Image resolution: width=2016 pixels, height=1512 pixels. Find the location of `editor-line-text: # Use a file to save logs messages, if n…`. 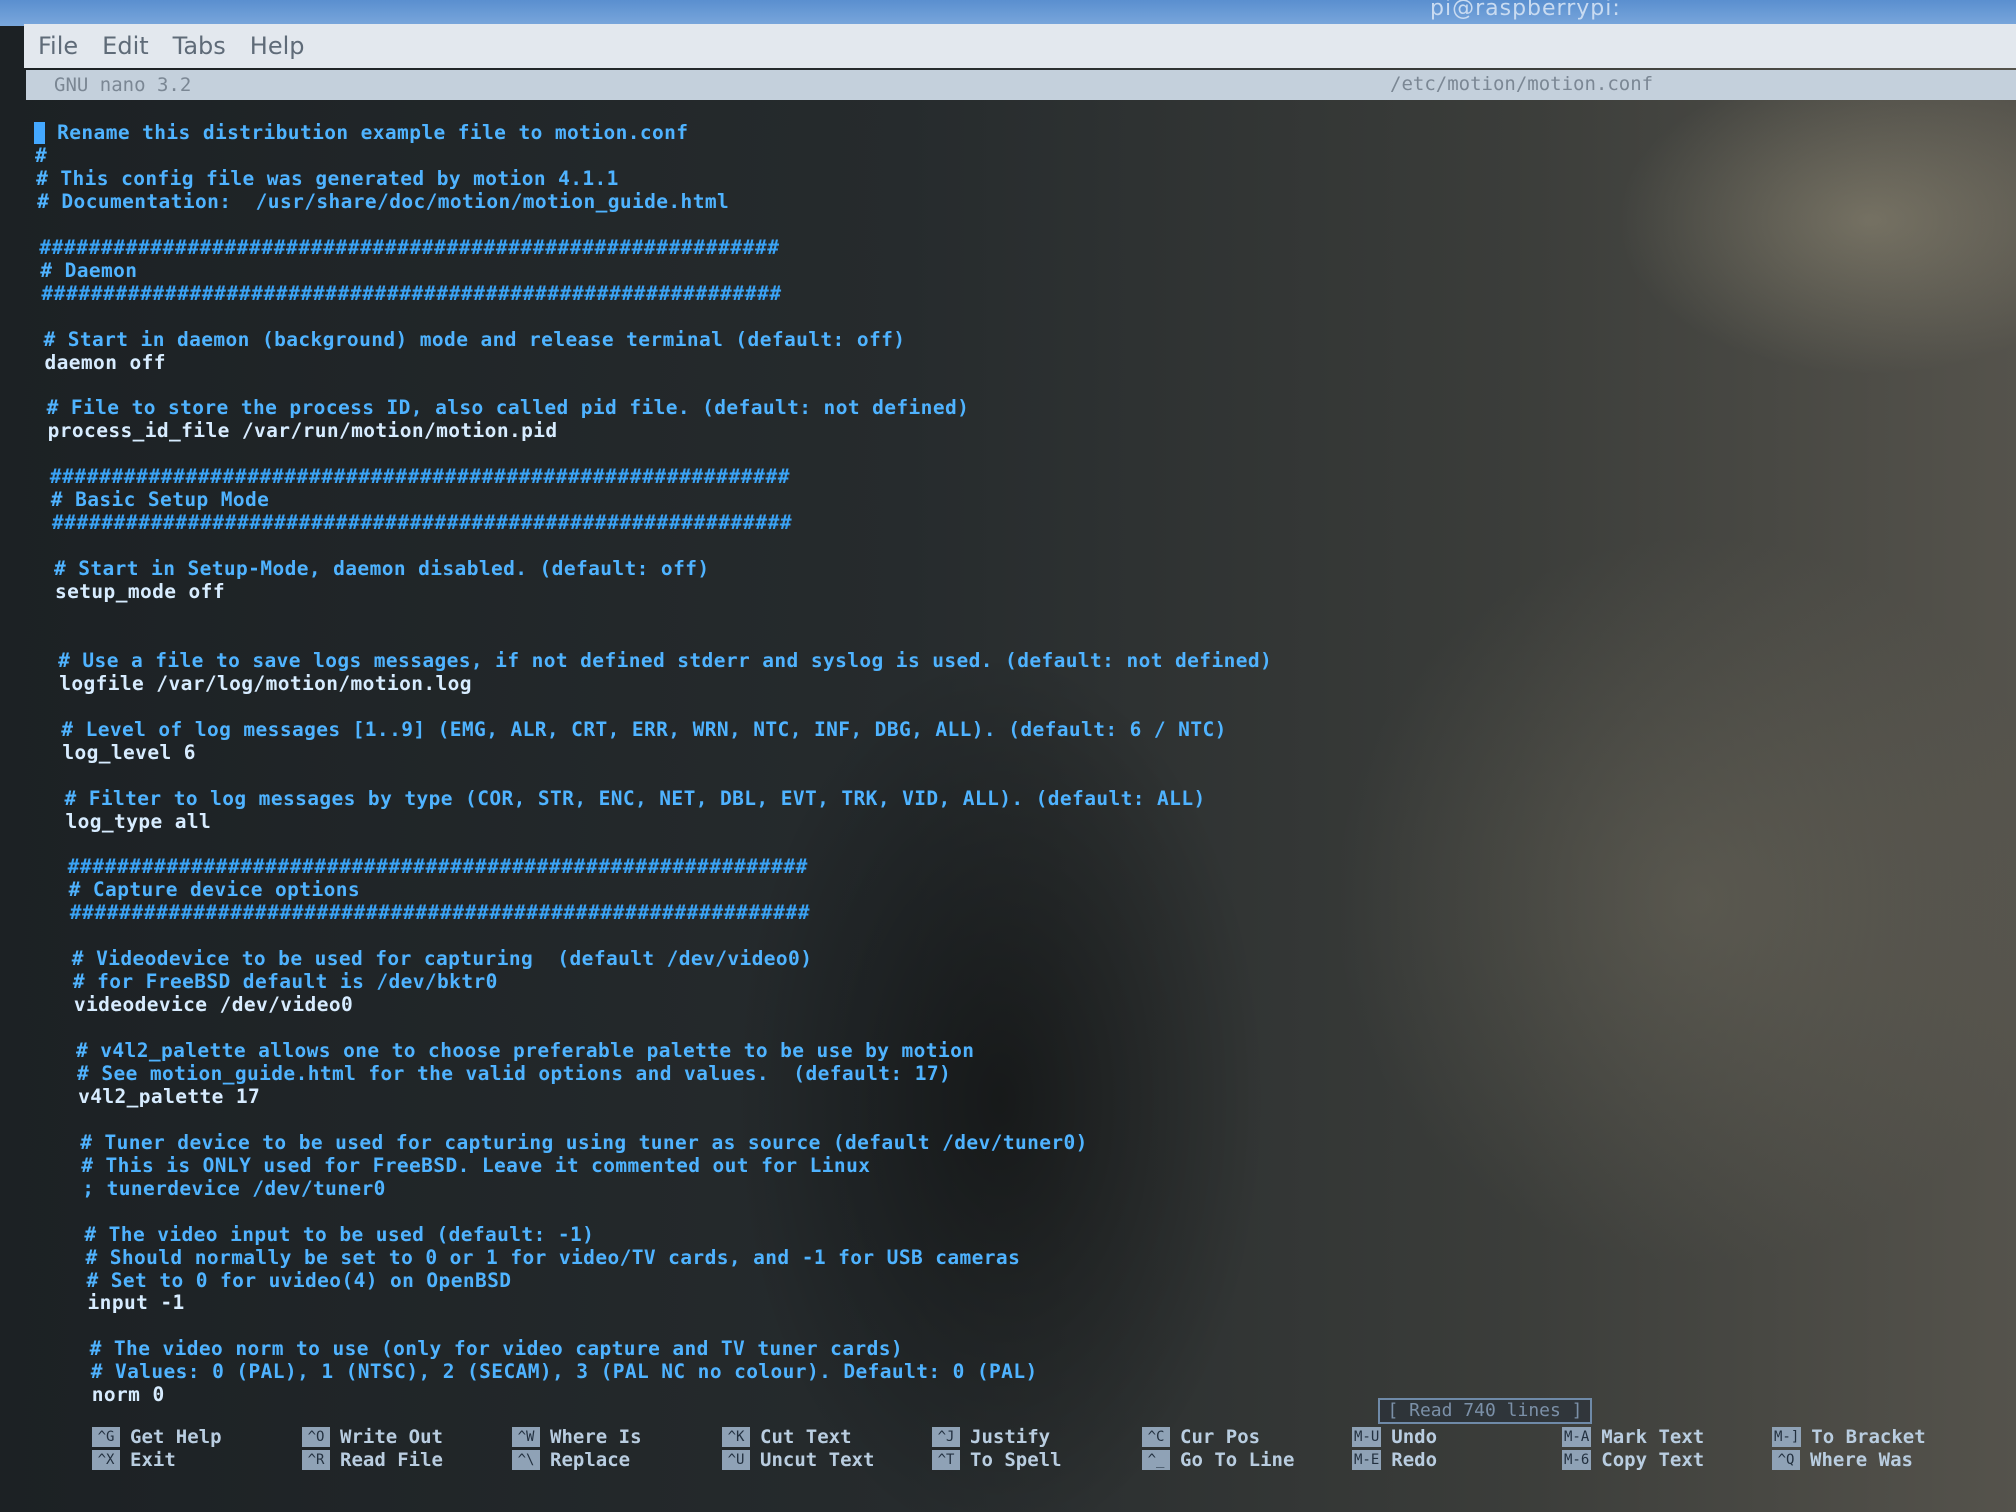

editor-line-text: # Use a file to save logs messages, if n… is located at coordinates (665, 660).